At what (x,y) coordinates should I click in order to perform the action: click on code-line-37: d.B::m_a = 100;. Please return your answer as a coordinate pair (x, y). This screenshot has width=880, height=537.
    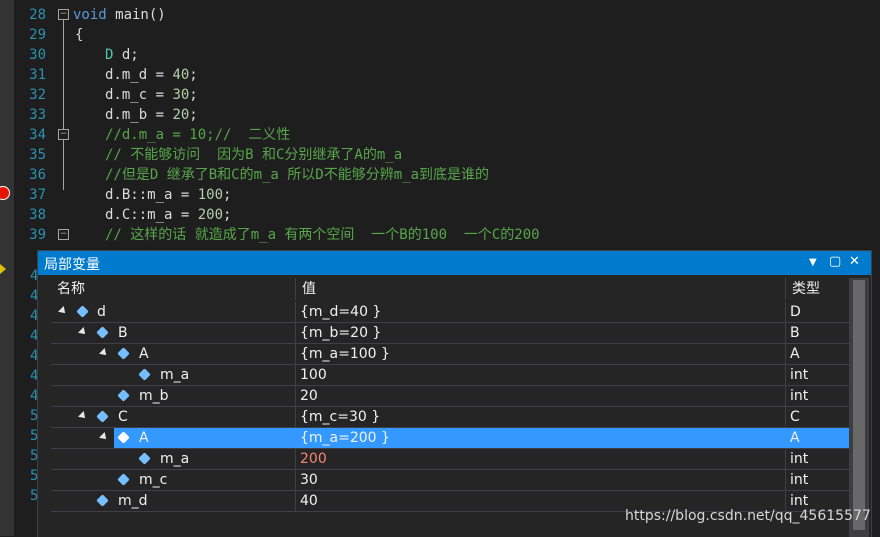
    Looking at the image, I should click on (168, 195).